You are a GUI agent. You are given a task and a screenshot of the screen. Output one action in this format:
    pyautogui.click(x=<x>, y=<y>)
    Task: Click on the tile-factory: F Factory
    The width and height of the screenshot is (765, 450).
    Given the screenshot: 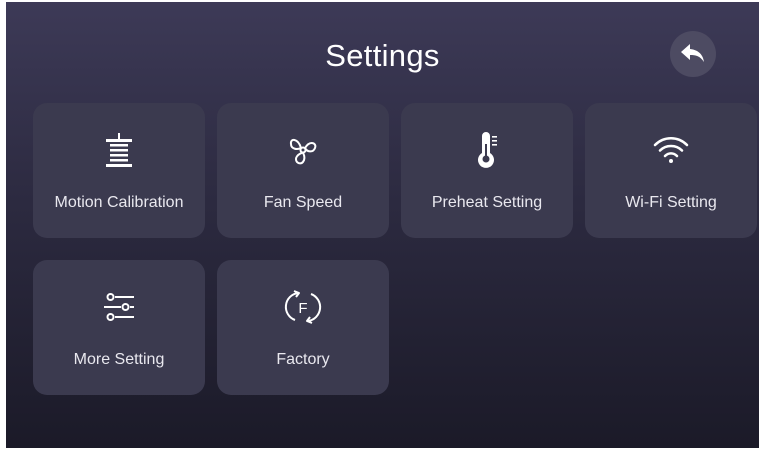 What is the action you would take?
    pyautogui.click(x=303, y=327)
    